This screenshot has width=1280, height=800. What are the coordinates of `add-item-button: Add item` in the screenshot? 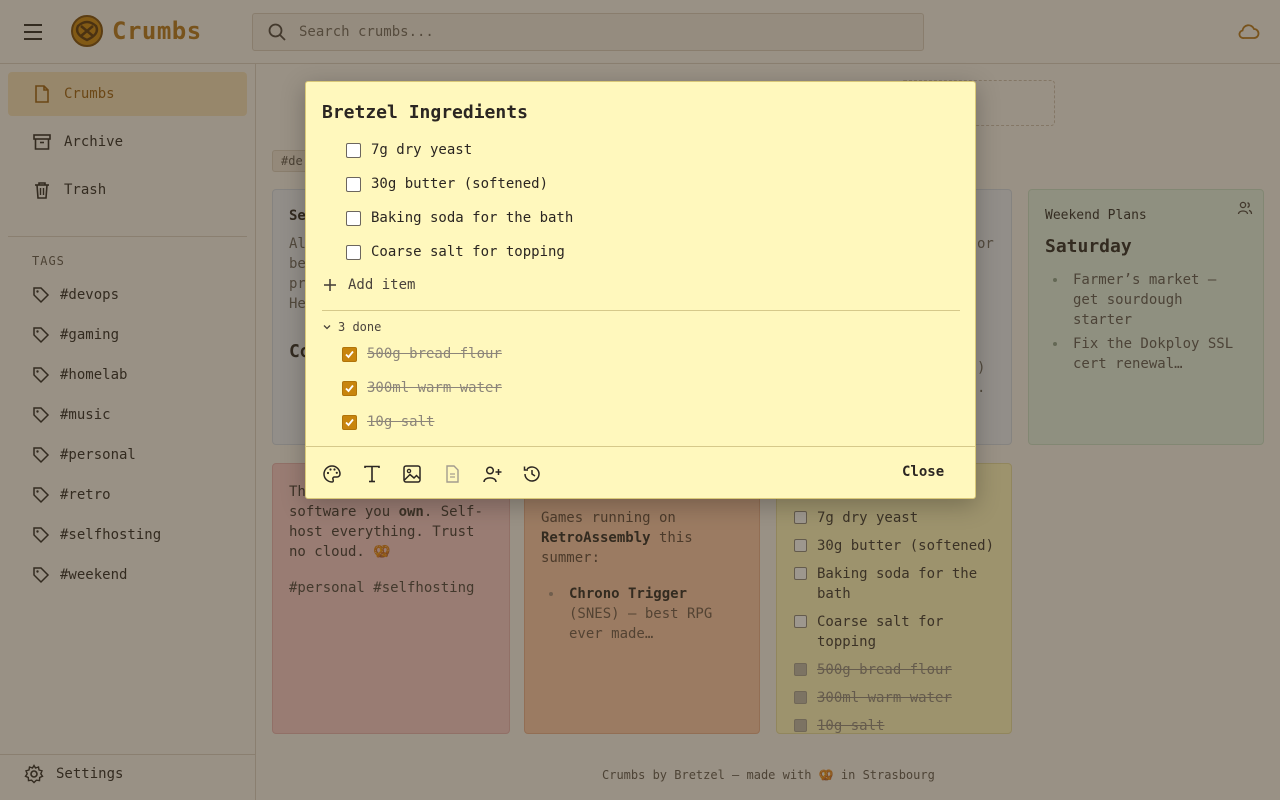 It's located at (369, 285).